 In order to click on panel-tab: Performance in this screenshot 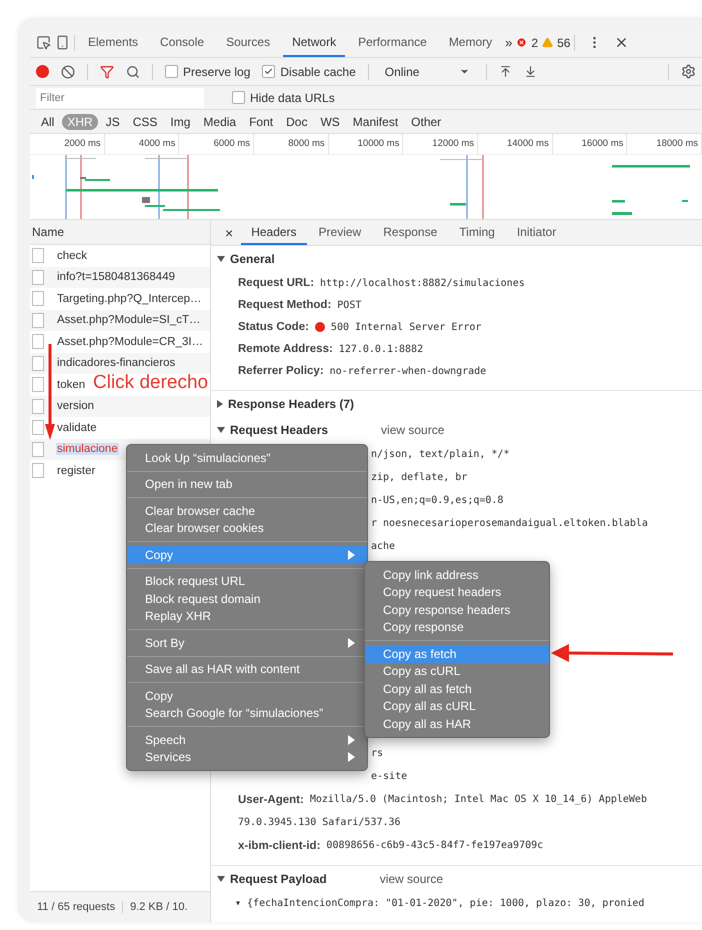, I will do `click(392, 42)`.